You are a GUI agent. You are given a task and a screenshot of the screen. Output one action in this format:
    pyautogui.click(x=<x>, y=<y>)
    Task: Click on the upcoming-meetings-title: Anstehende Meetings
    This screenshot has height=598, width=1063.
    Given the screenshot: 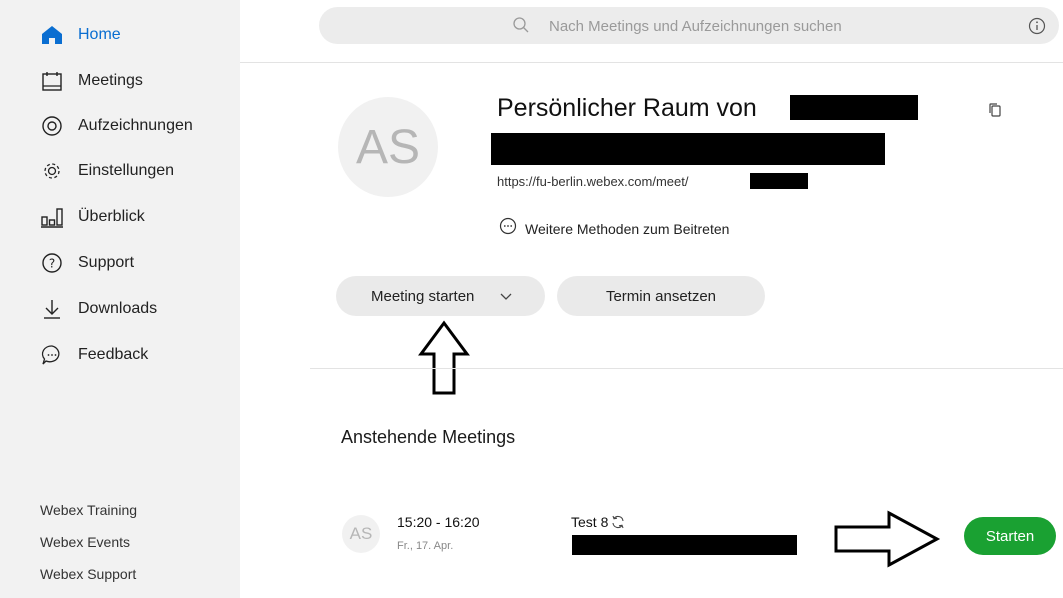 What is the action you would take?
    pyautogui.click(x=428, y=437)
    